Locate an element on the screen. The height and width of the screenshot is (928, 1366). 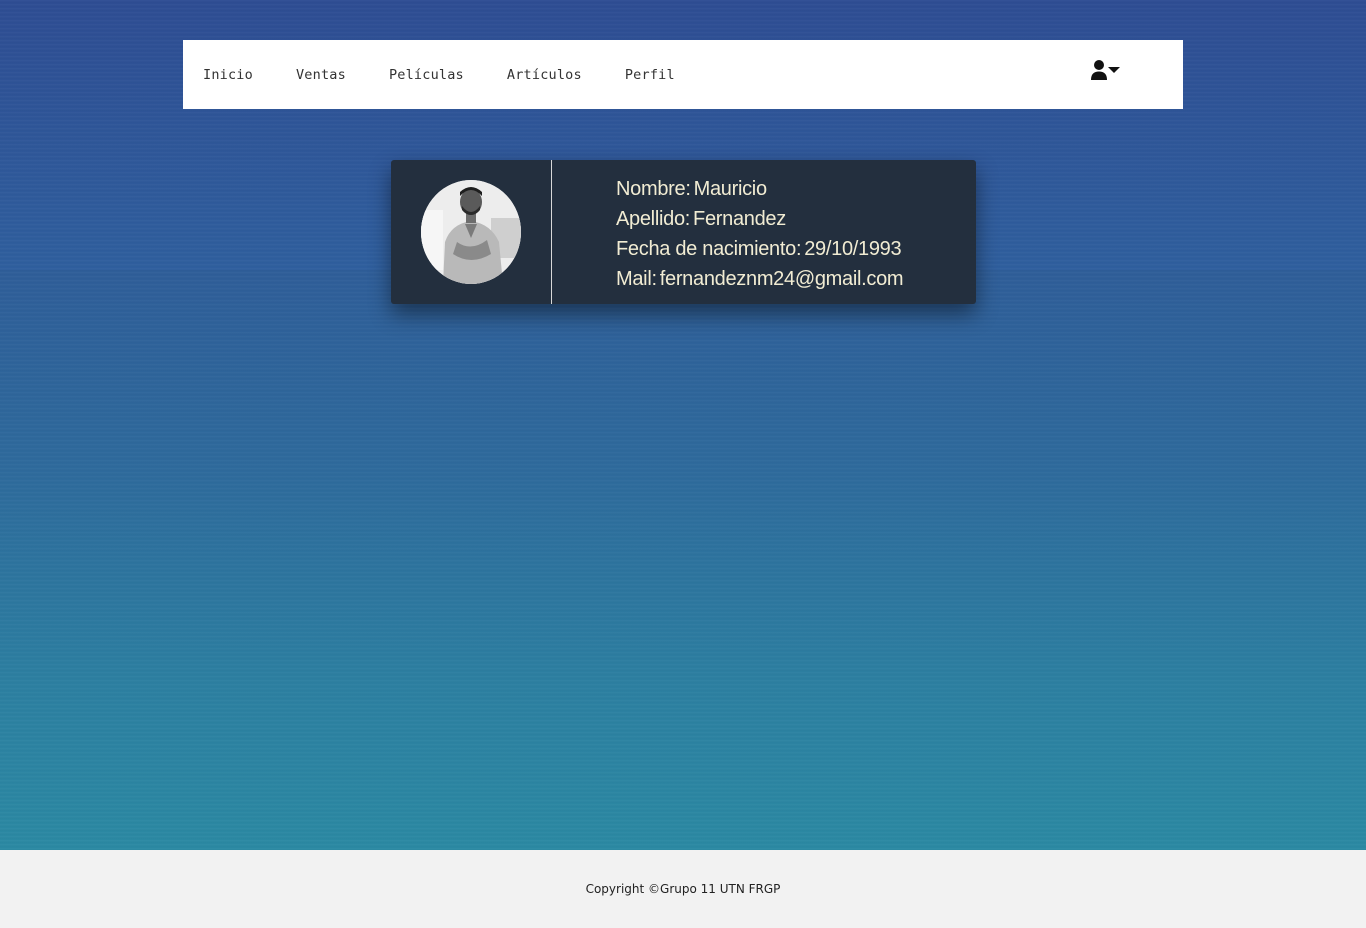
field-label: Fecha de nacimiento: is located at coordinates (709, 249).